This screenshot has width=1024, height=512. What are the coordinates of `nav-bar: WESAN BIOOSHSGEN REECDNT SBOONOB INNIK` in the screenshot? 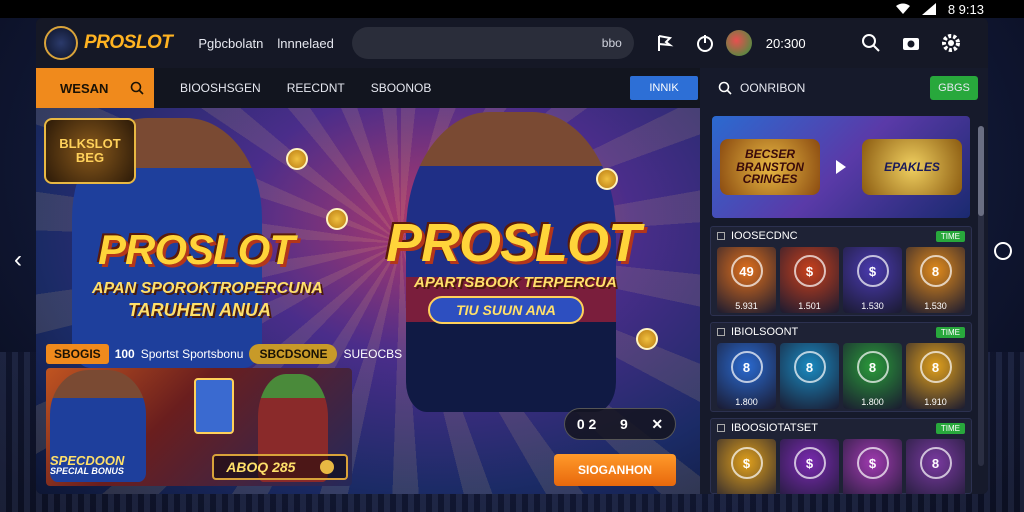 It's located at (368, 88).